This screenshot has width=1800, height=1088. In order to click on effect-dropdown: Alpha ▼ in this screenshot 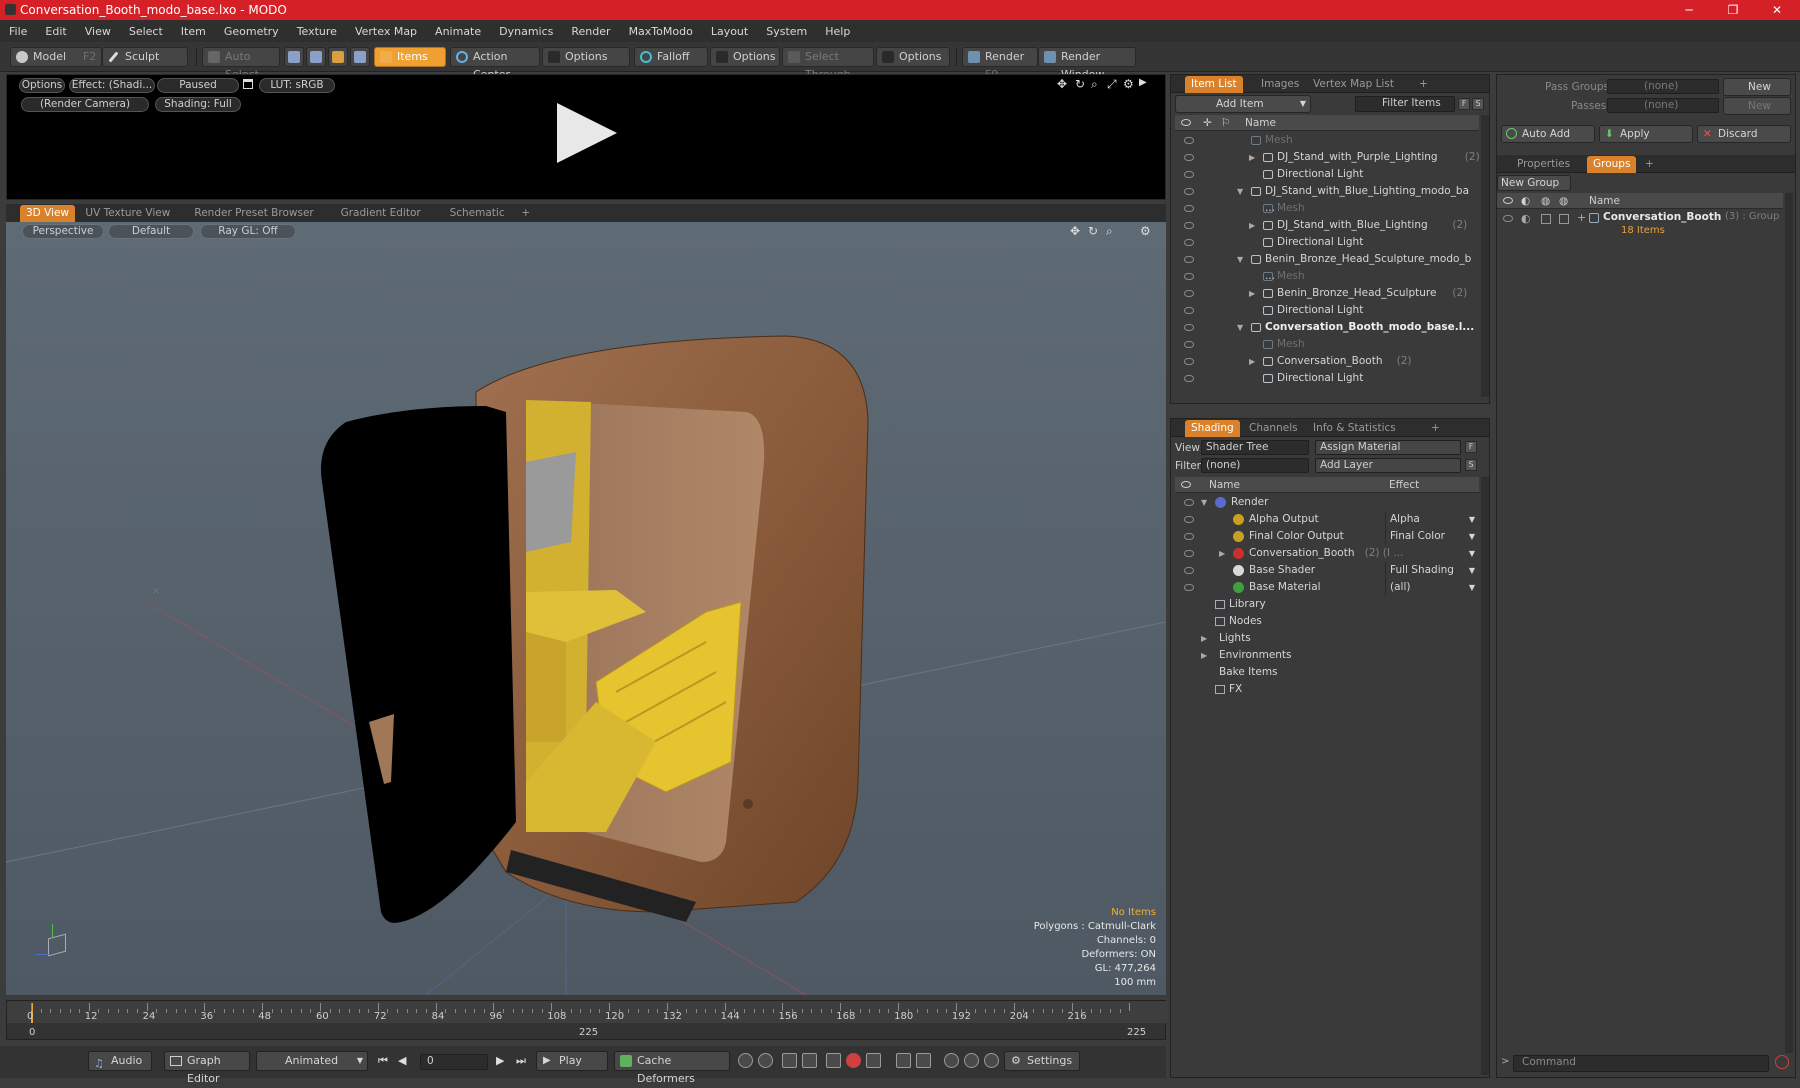, I will do `click(1431, 519)`.